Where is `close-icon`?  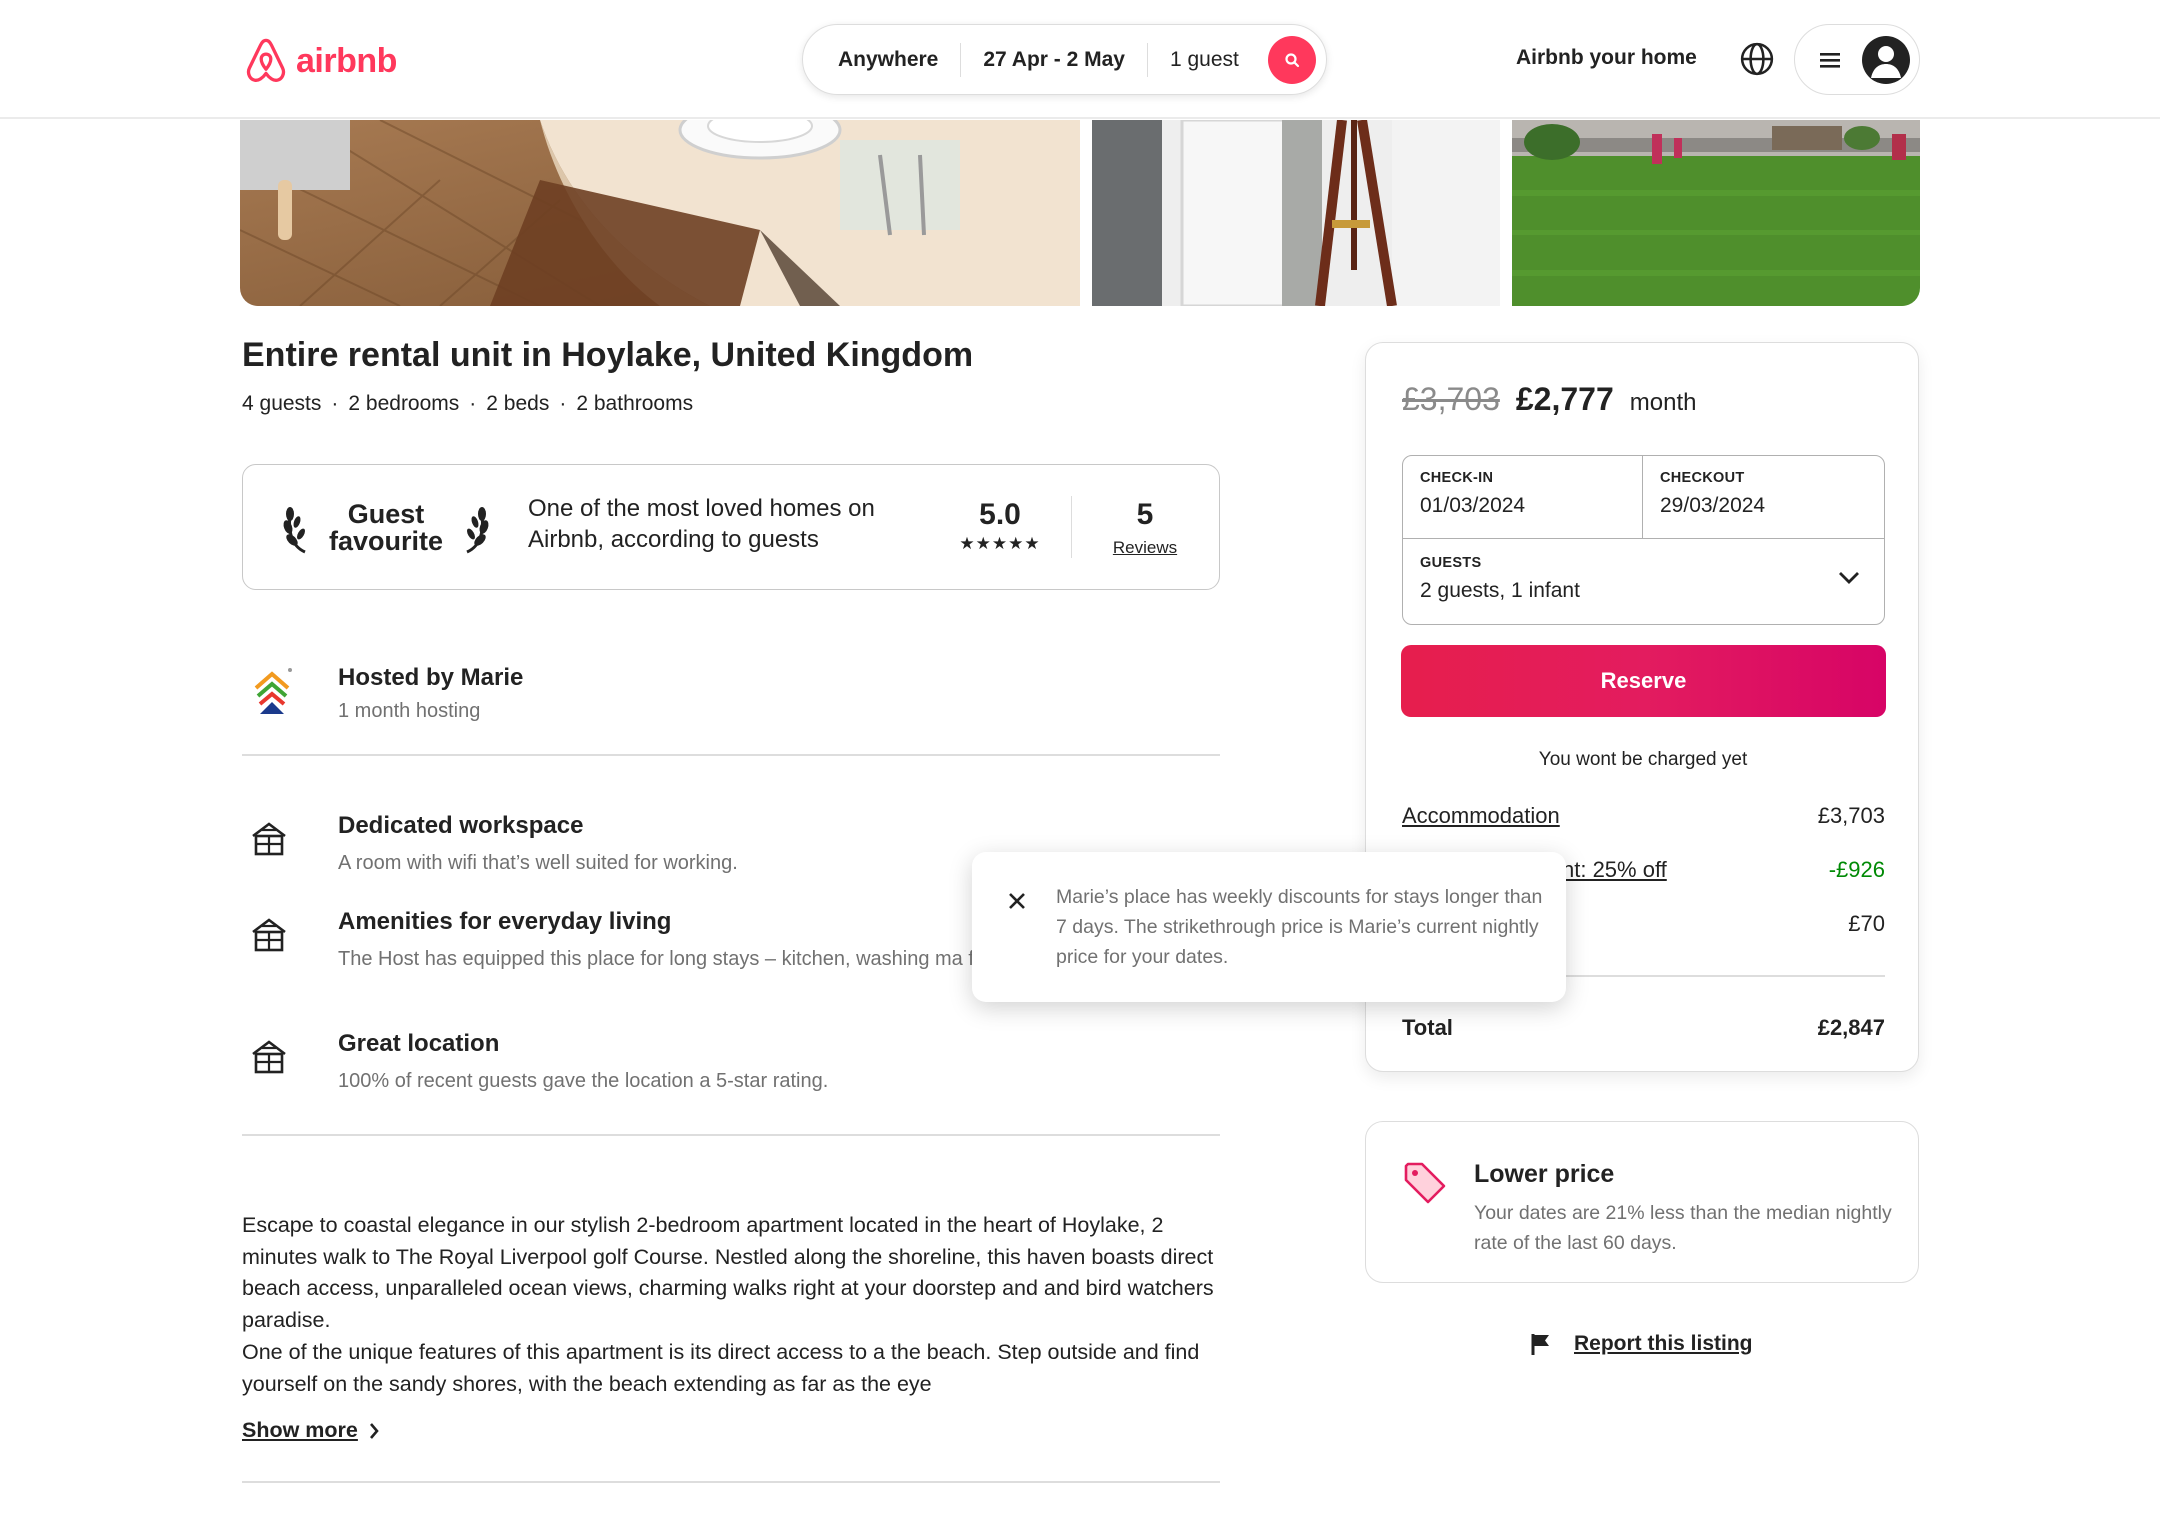 close-icon is located at coordinates (1017, 901).